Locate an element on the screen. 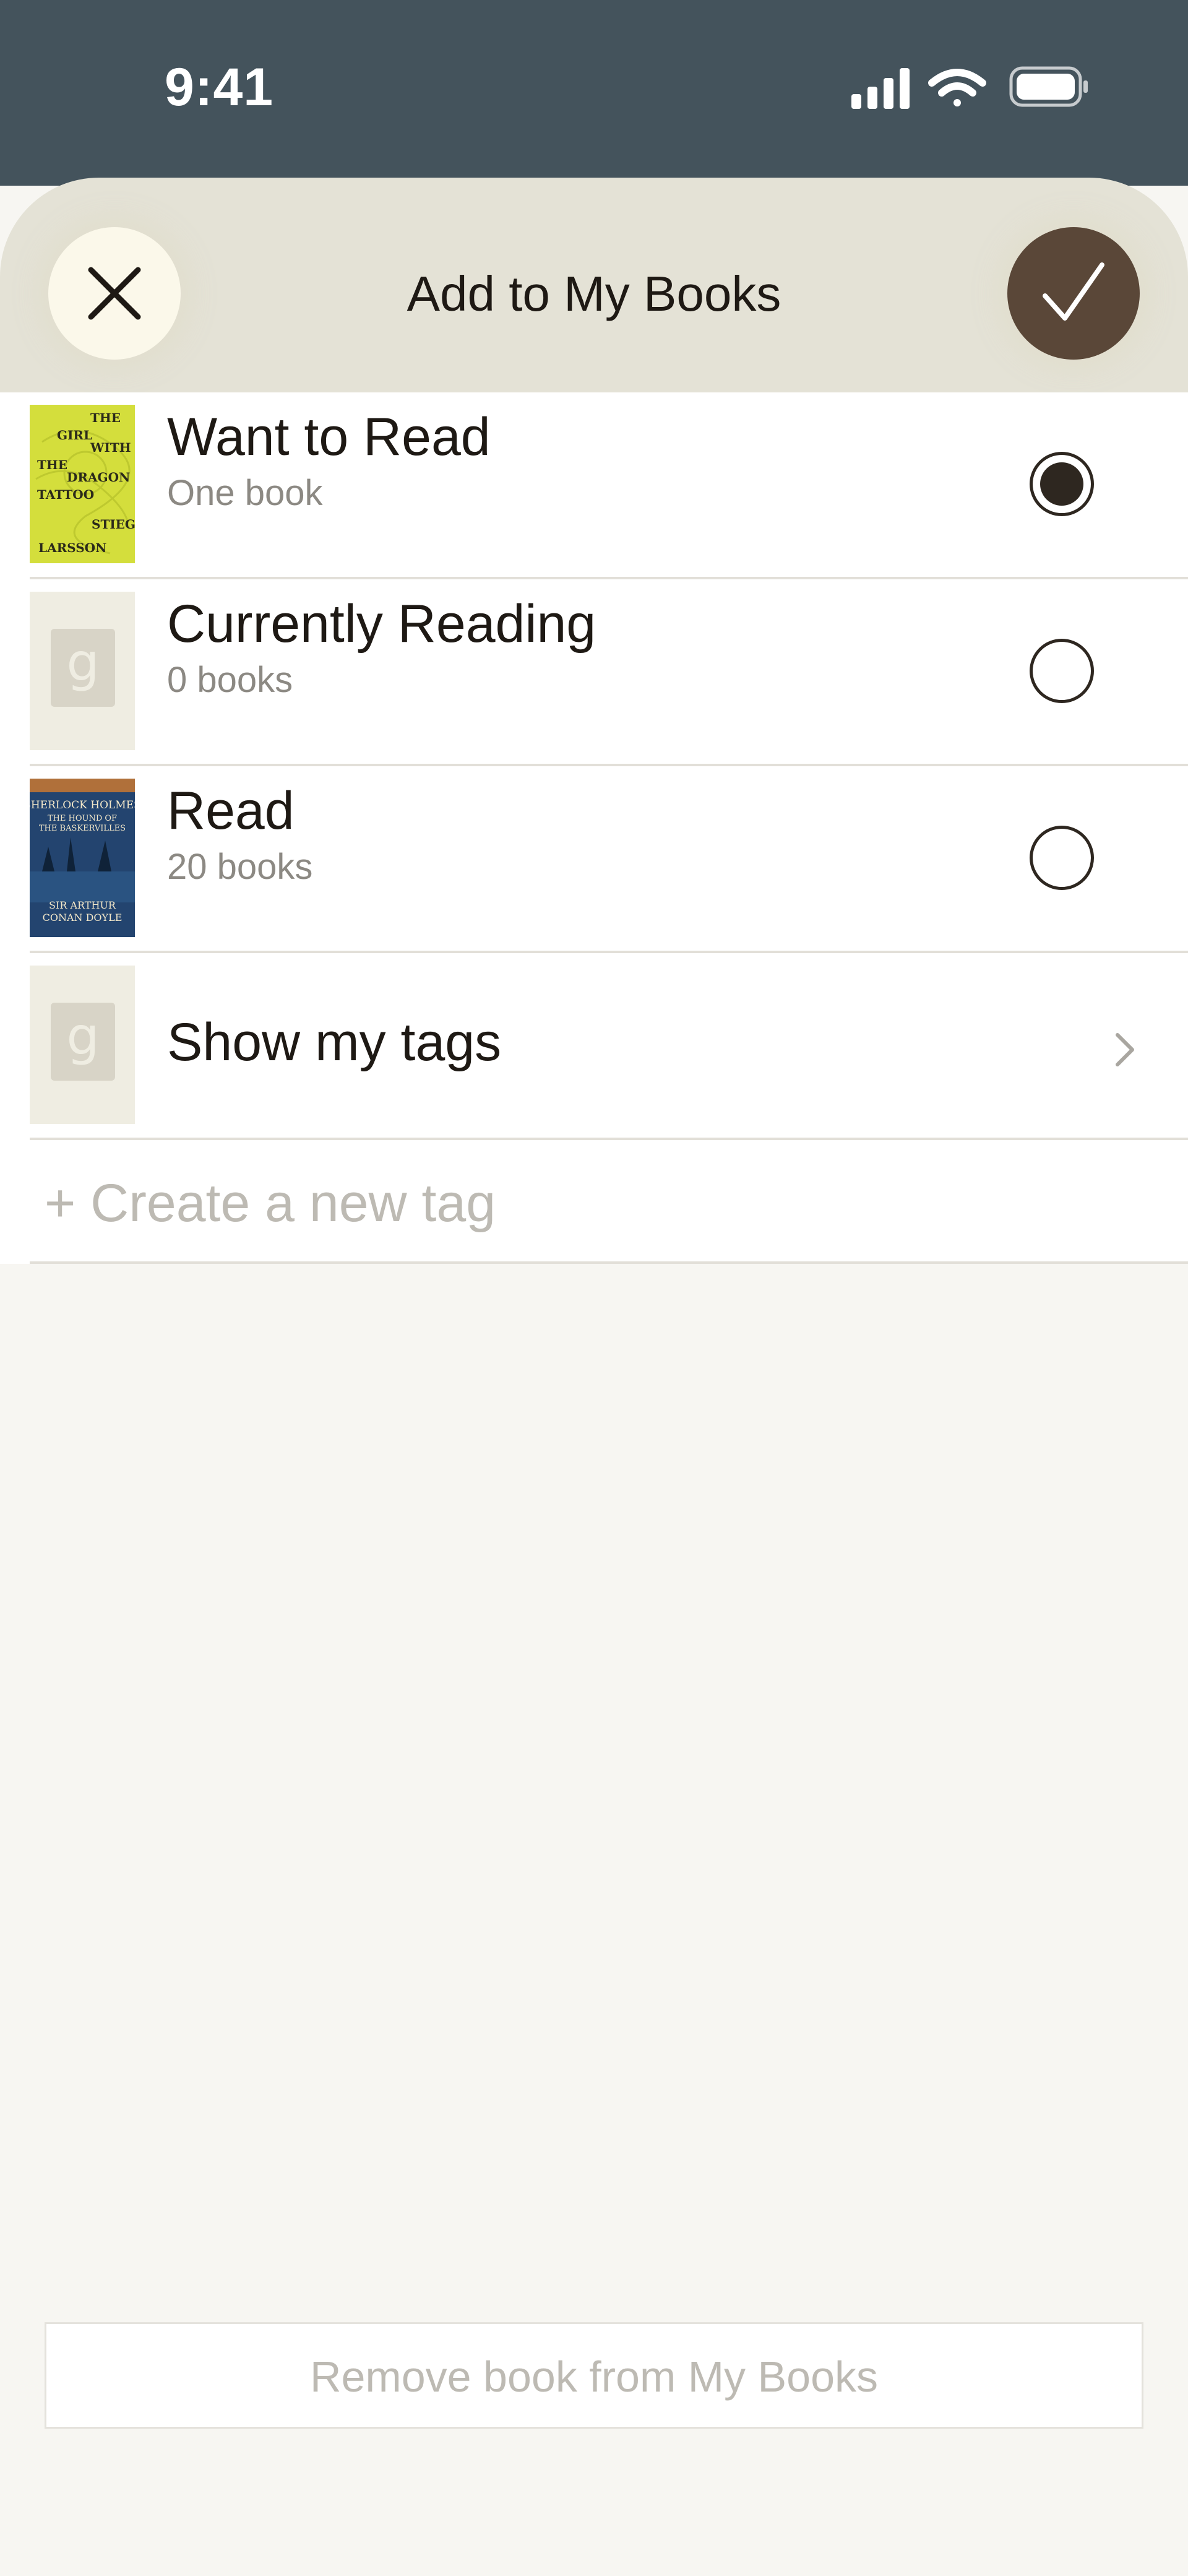  cover-text: THE HOUND OF is located at coordinates (83, 818).